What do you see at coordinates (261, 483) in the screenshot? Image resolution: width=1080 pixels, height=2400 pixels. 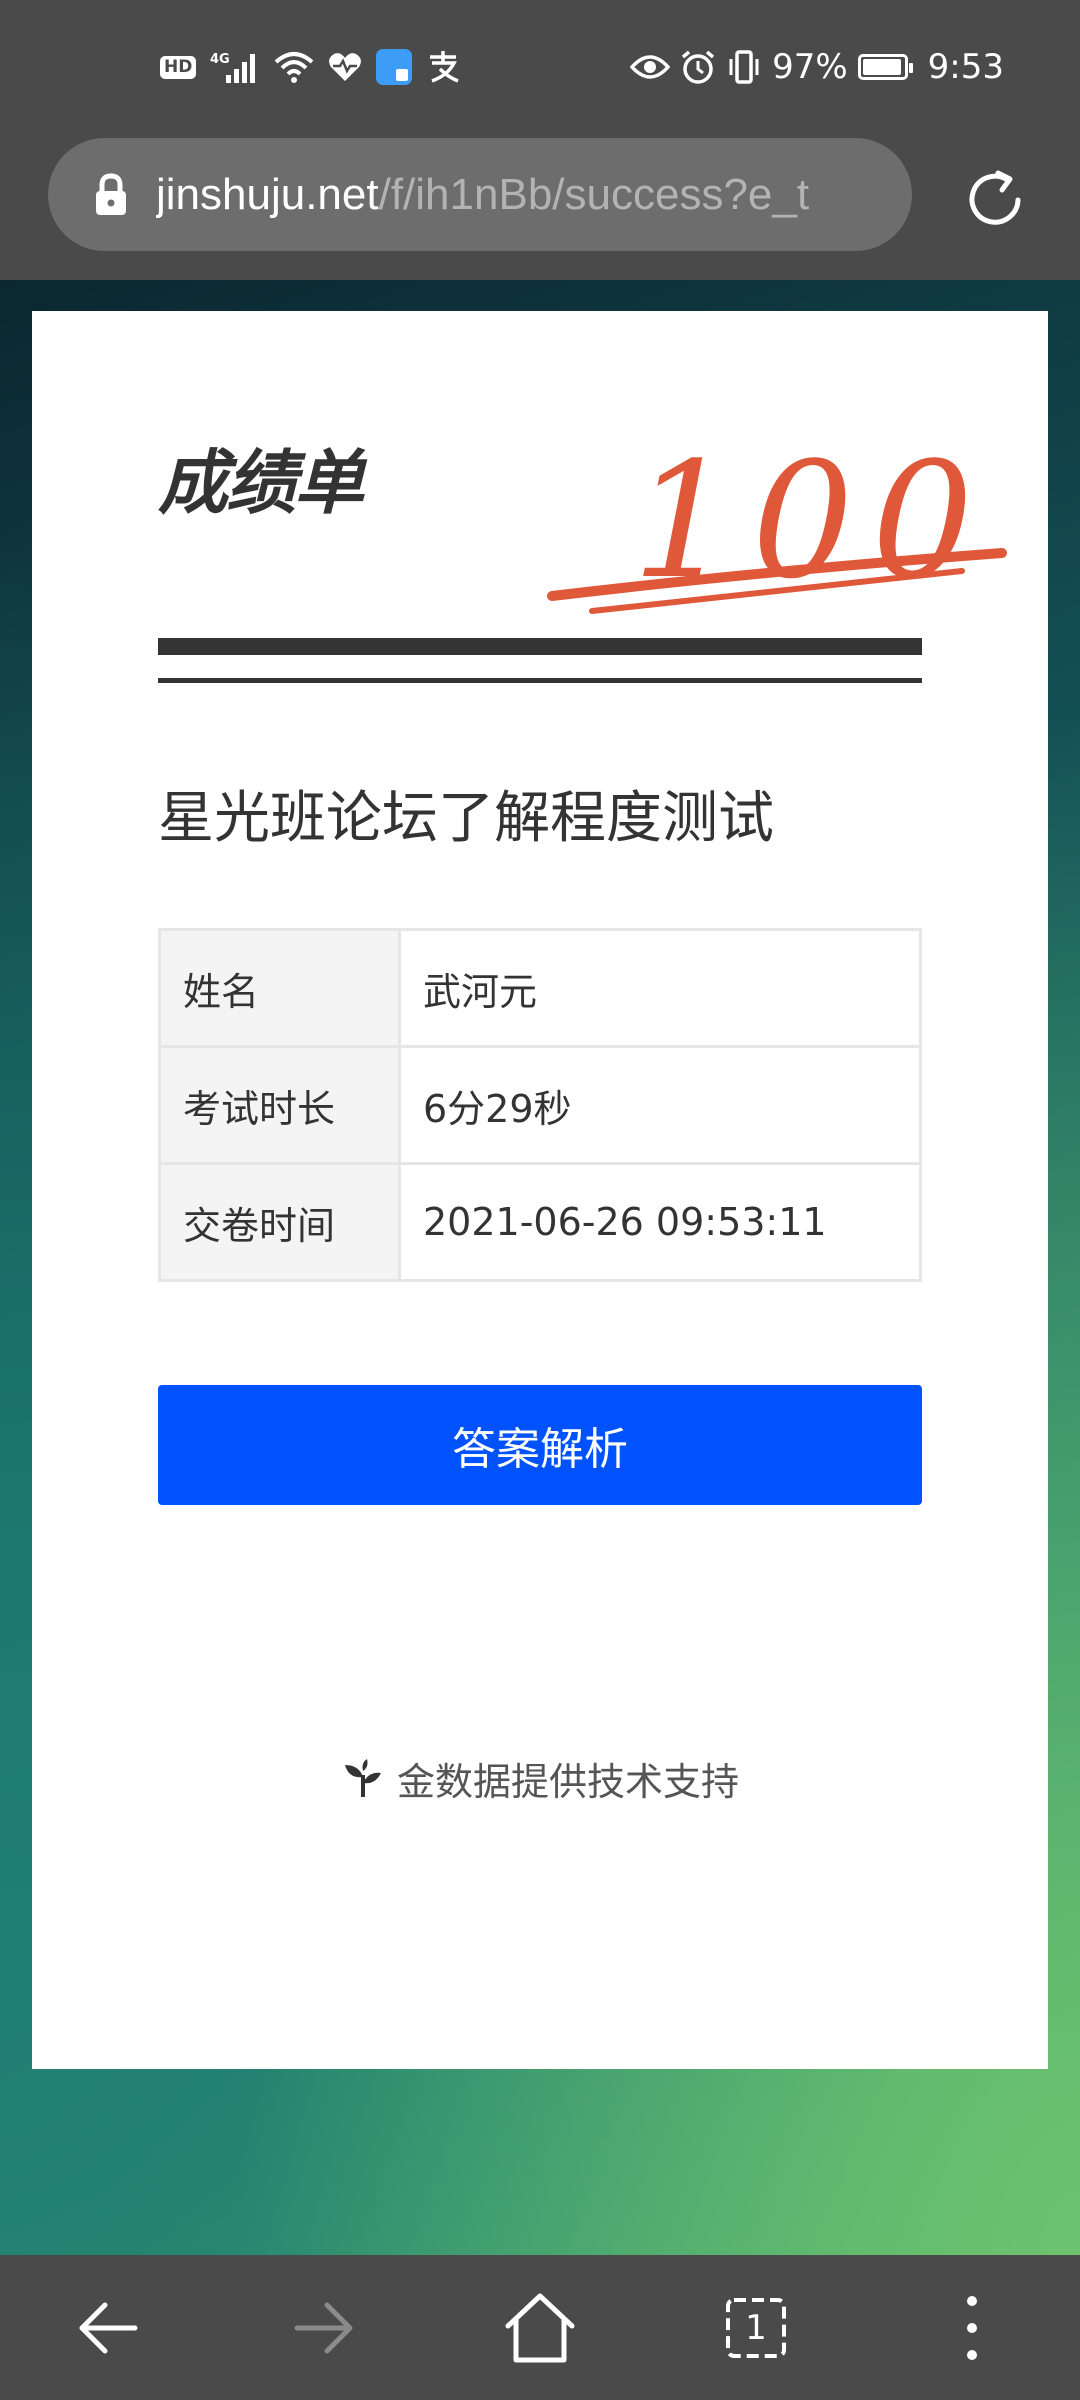 I see `report-title: 成绩单` at bounding box center [261, 483].